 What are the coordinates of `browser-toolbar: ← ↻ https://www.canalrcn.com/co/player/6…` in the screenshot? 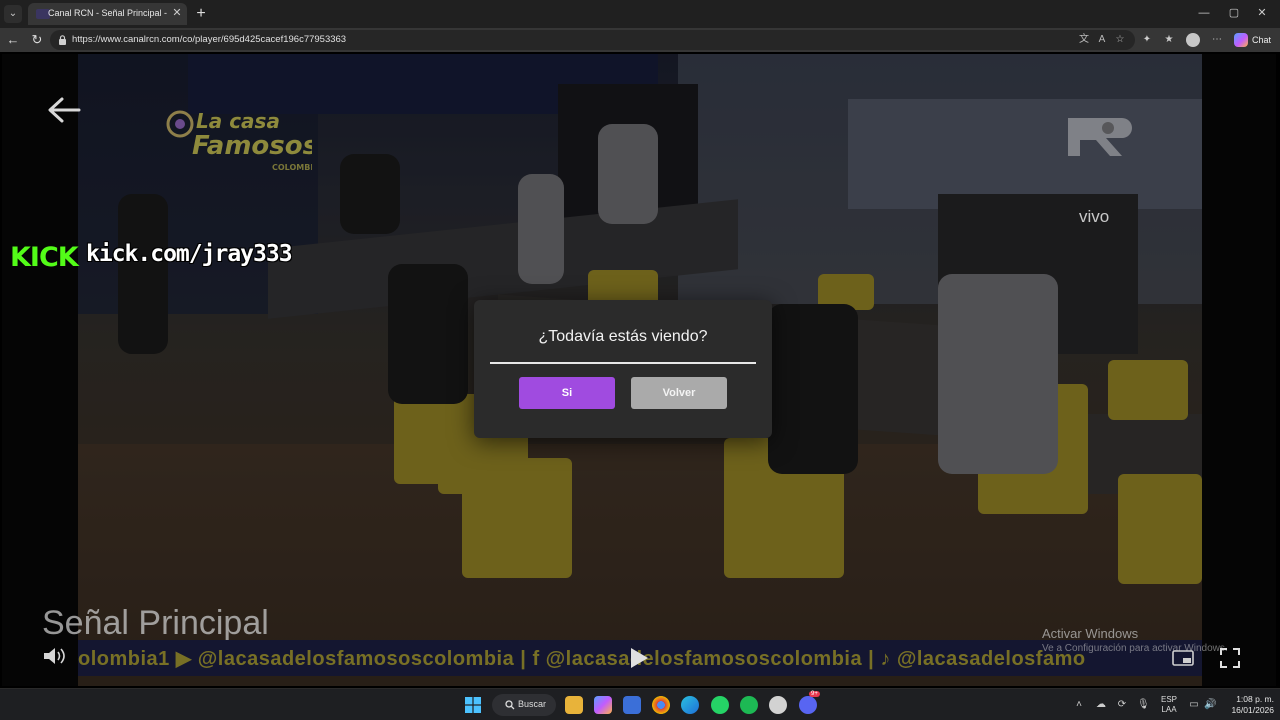 It's located at (640, 40).